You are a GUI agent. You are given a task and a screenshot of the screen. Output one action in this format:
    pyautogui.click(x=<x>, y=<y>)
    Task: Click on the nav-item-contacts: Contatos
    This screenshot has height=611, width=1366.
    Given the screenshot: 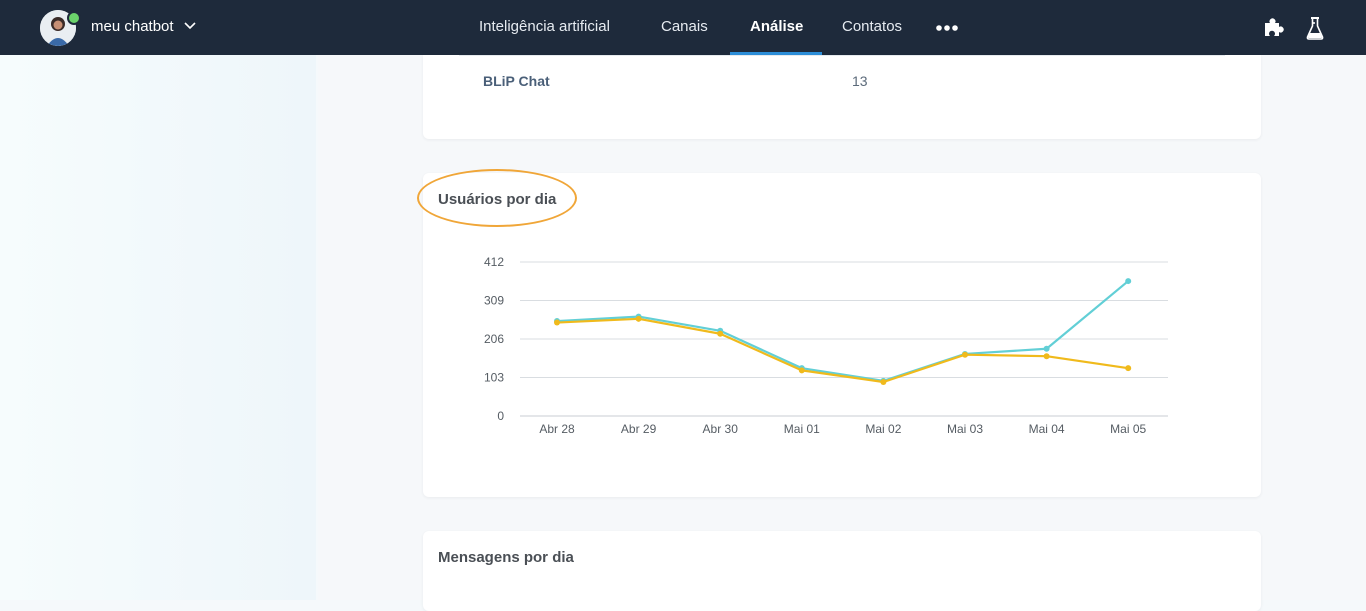 What is the action you would take?
    pyautogui.click(x=872, y=26)
    